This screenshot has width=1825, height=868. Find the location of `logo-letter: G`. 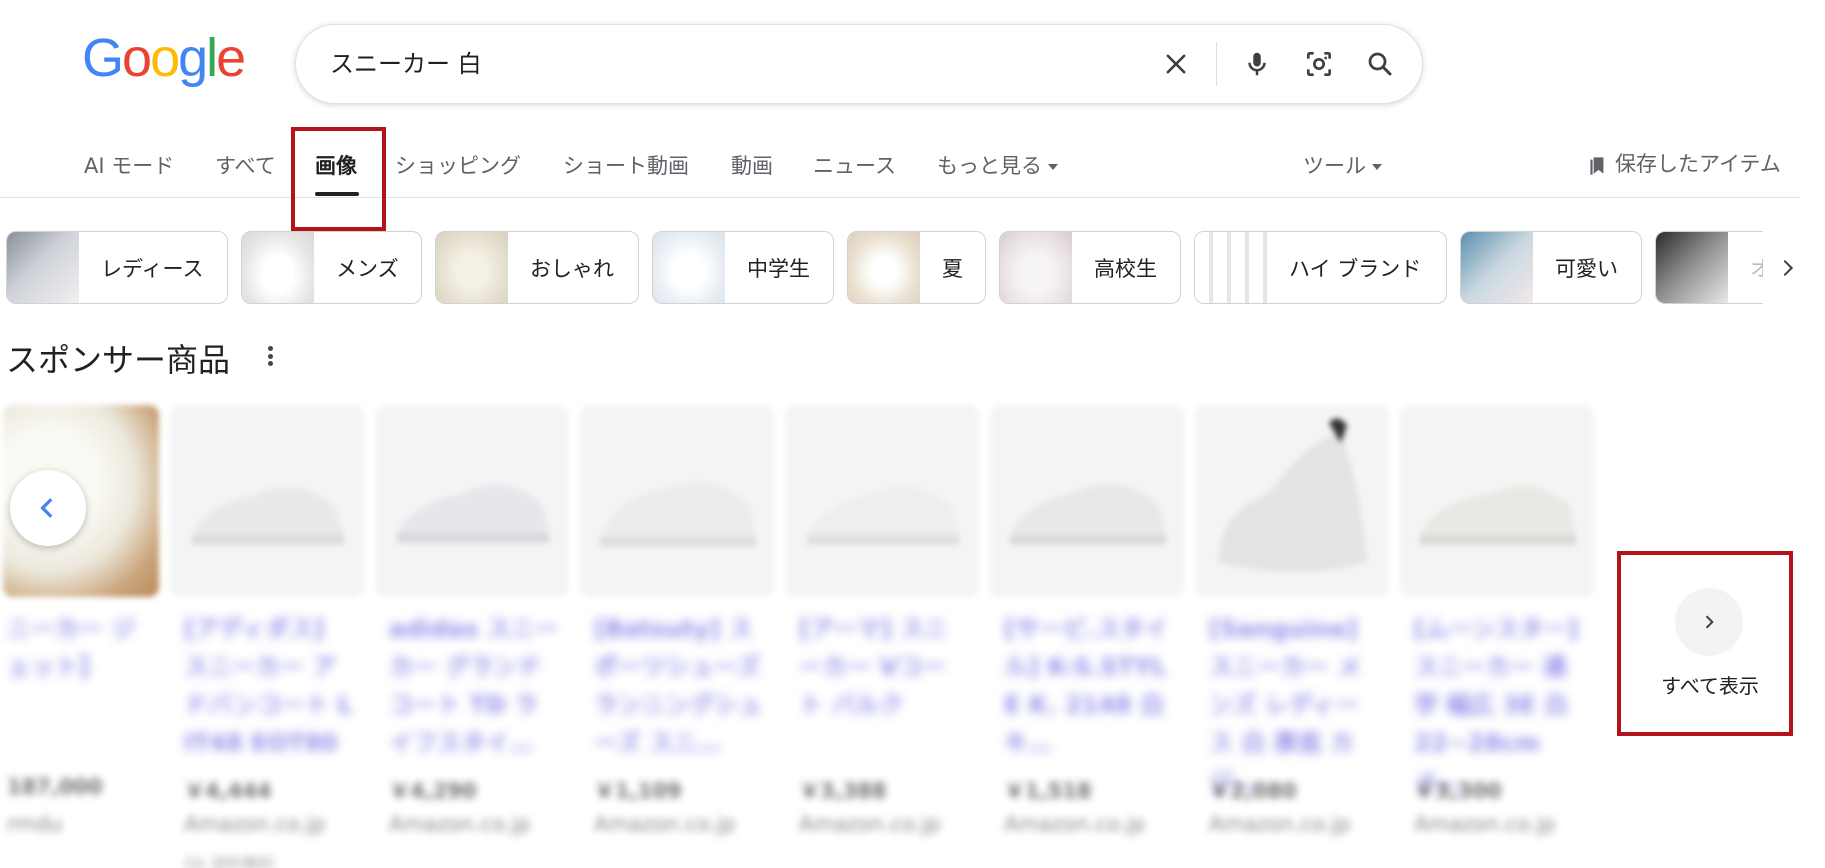

logo-letter: G is located at coordinates (103, 58).